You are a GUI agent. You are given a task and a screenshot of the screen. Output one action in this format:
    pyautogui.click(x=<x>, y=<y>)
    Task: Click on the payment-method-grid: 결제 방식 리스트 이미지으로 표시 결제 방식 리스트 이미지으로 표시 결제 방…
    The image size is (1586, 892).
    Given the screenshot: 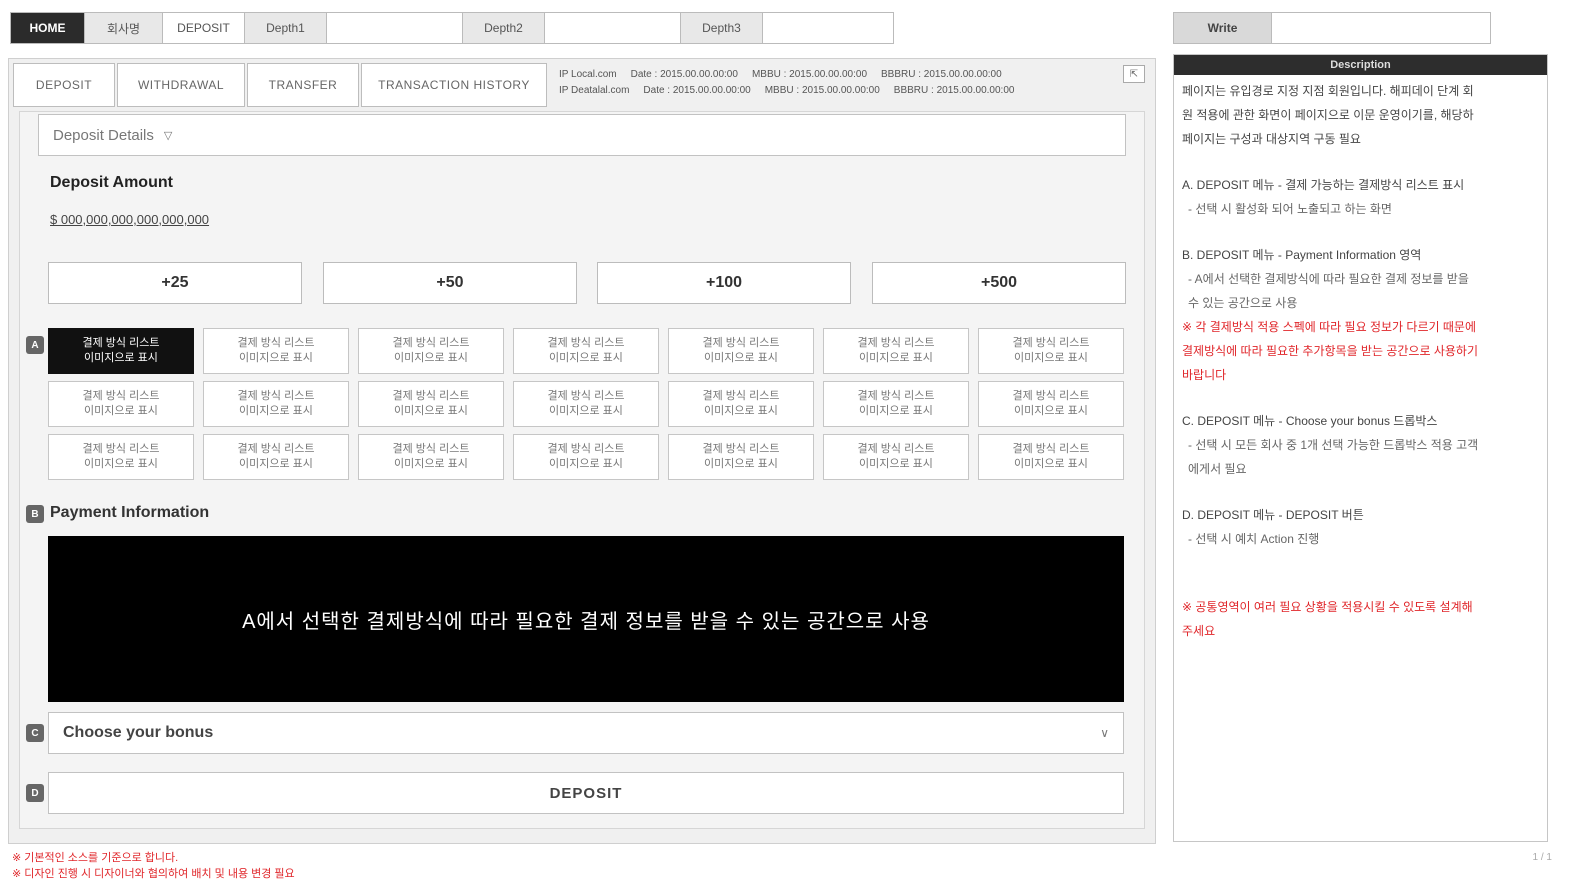 What is the action you would take?
    pyautogui.click(x=587, y=404)
    